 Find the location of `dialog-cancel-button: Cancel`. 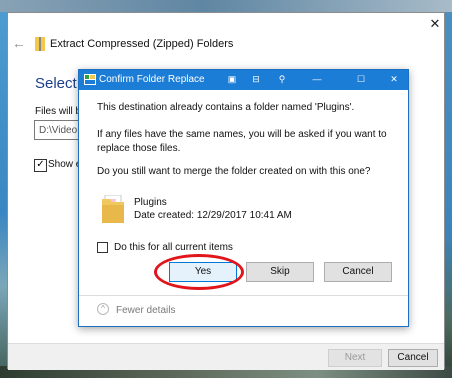

dialog-cancel-button: Cancel is located at coordinates (358, 272).